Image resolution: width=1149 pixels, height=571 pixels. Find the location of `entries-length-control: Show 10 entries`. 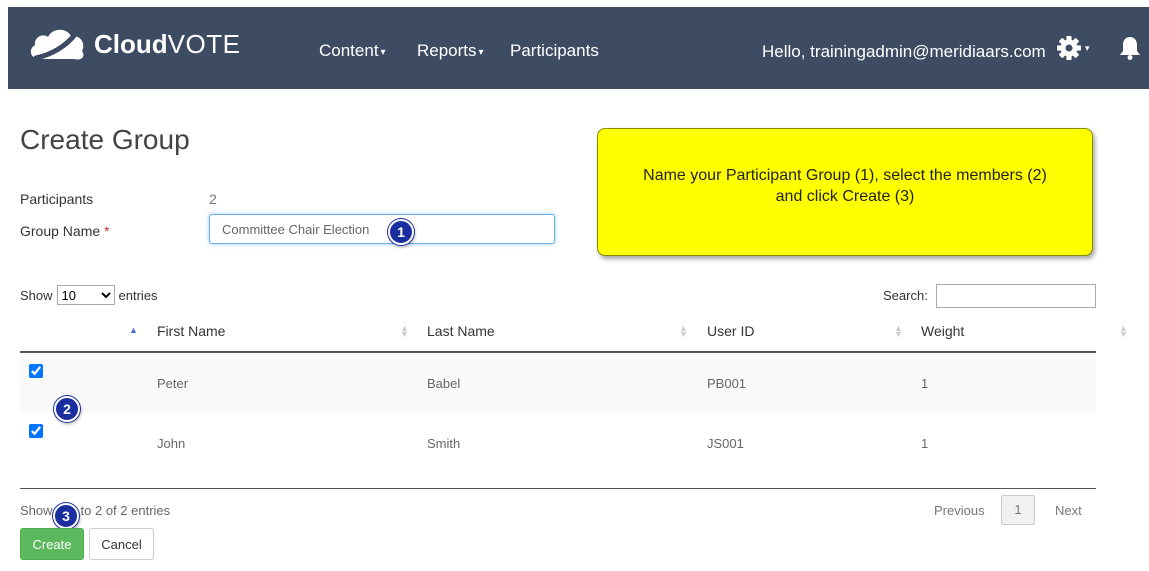

entries-length-control: Show 10 entries is located at coordinates (89, 295).